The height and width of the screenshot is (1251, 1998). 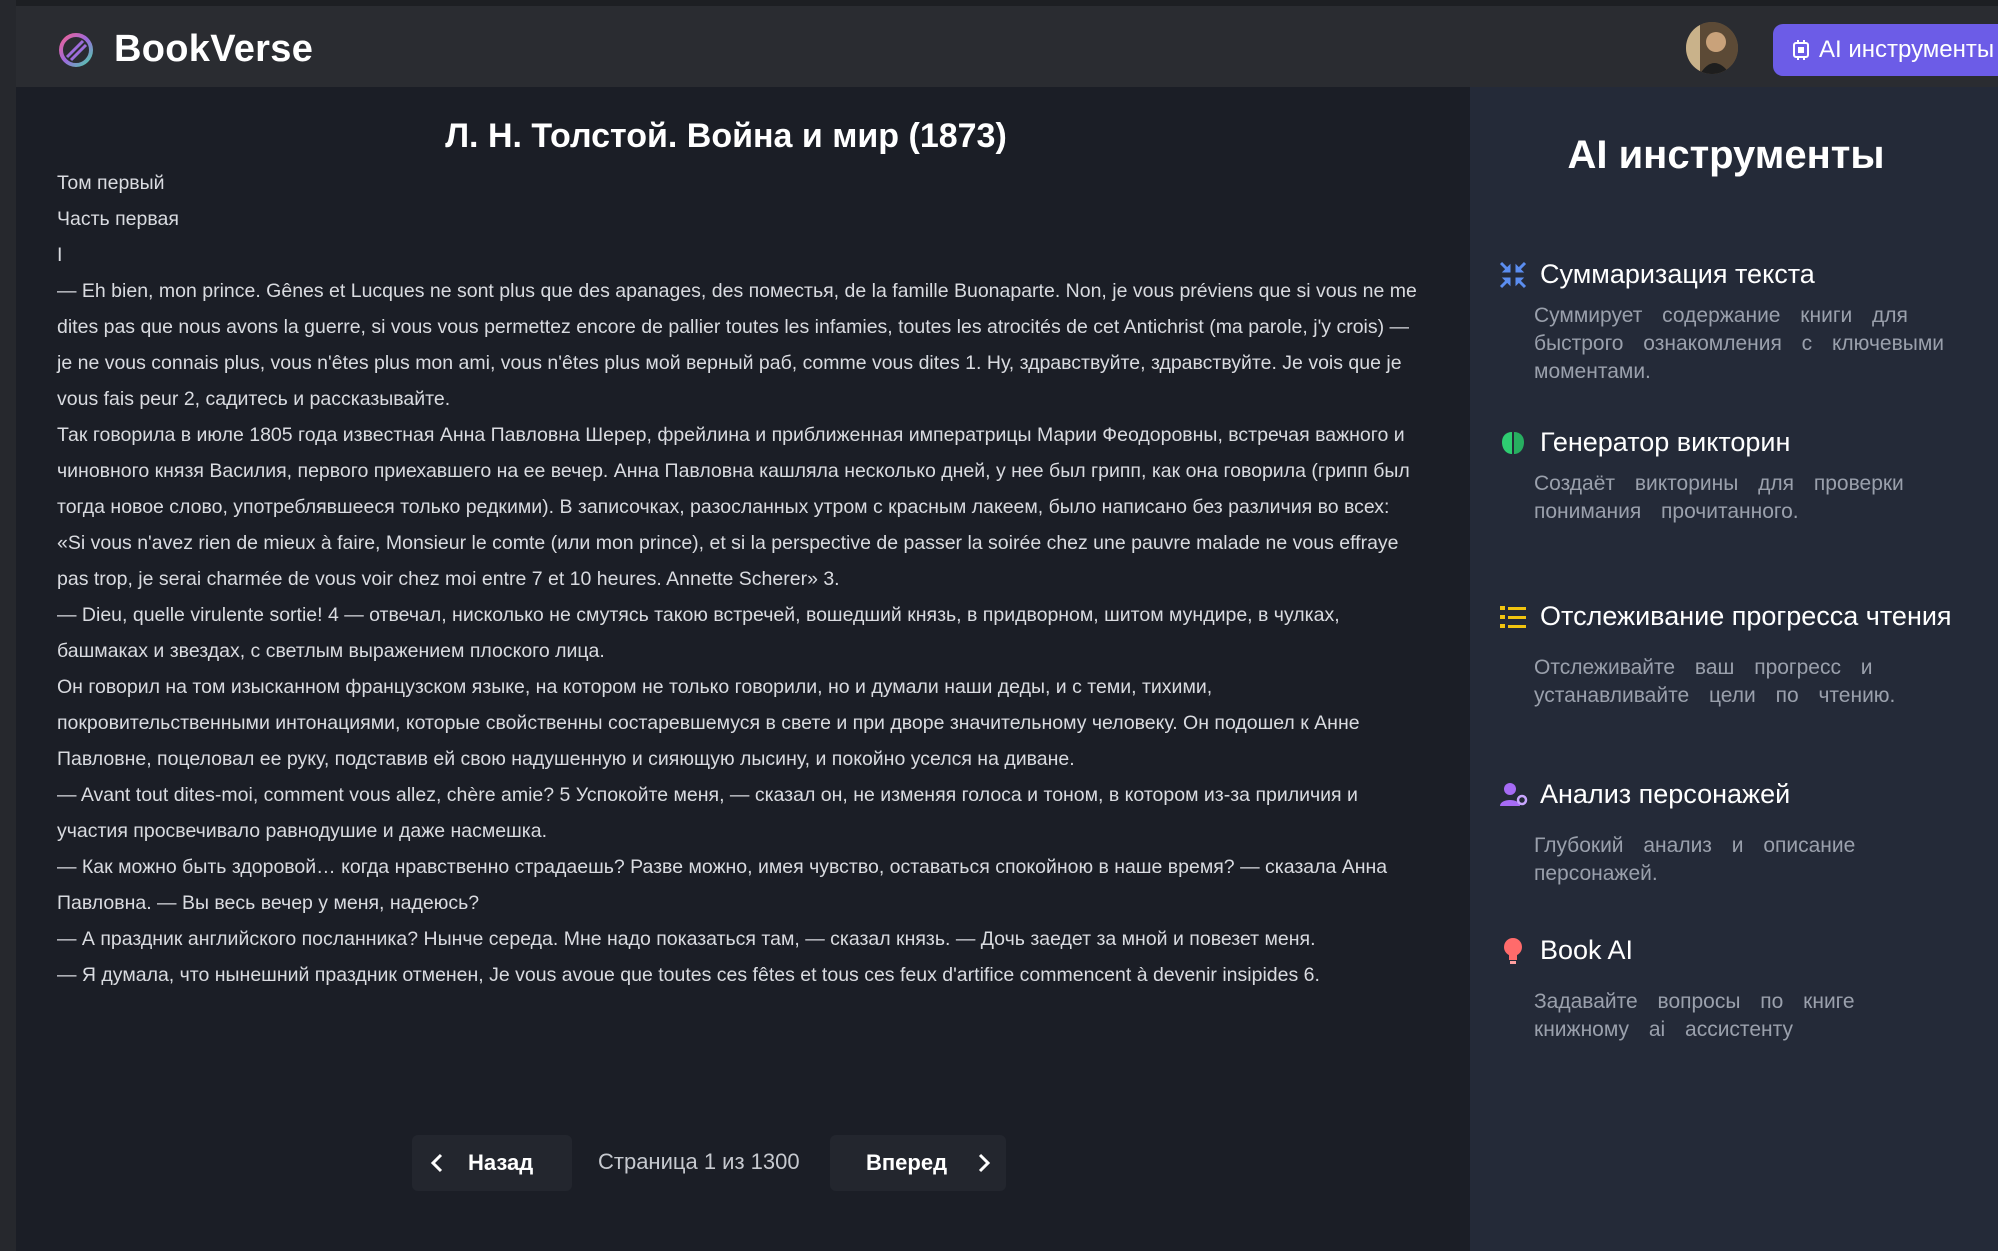 I want to click on top-navigation-bar: BookVerse AI инструменты, so click(x=1007, y=43).